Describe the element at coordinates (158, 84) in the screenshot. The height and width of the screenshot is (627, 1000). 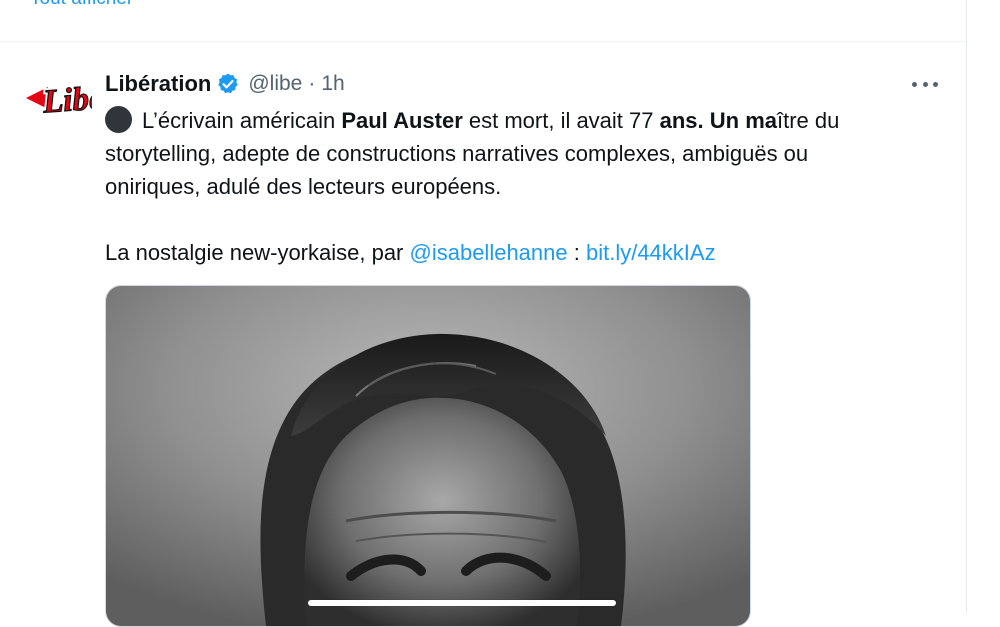
I see `author-name: Libération` at that location.